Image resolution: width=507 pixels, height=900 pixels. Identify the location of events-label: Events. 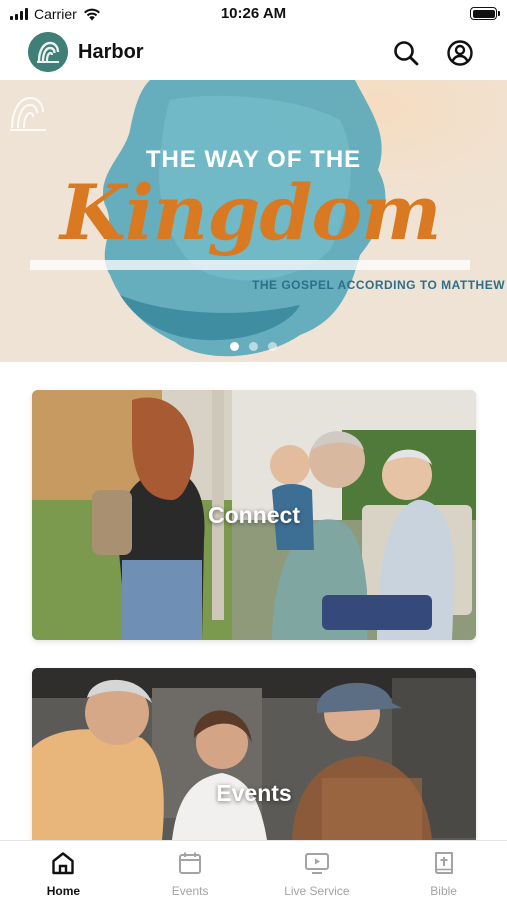
(254, 793).